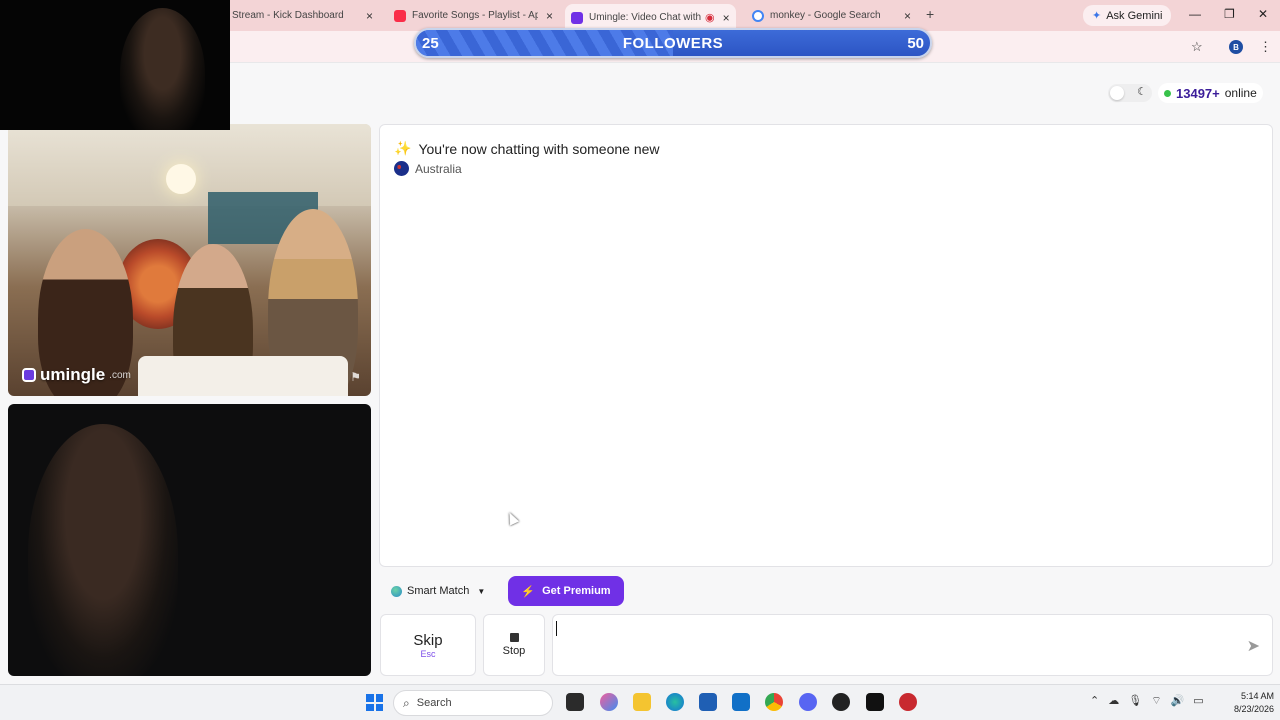  I want to click on gemini-icon: ✦, so click(1097, 16).